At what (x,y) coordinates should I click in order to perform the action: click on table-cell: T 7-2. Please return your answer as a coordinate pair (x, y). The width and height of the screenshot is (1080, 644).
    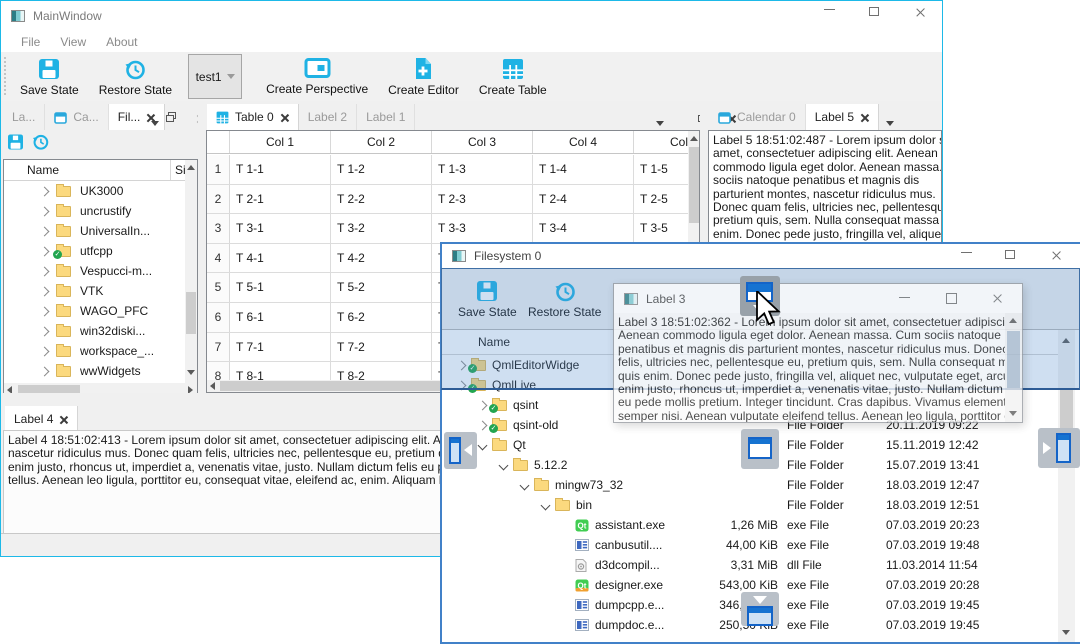
    Looking at the image, I should click on (381, 347).